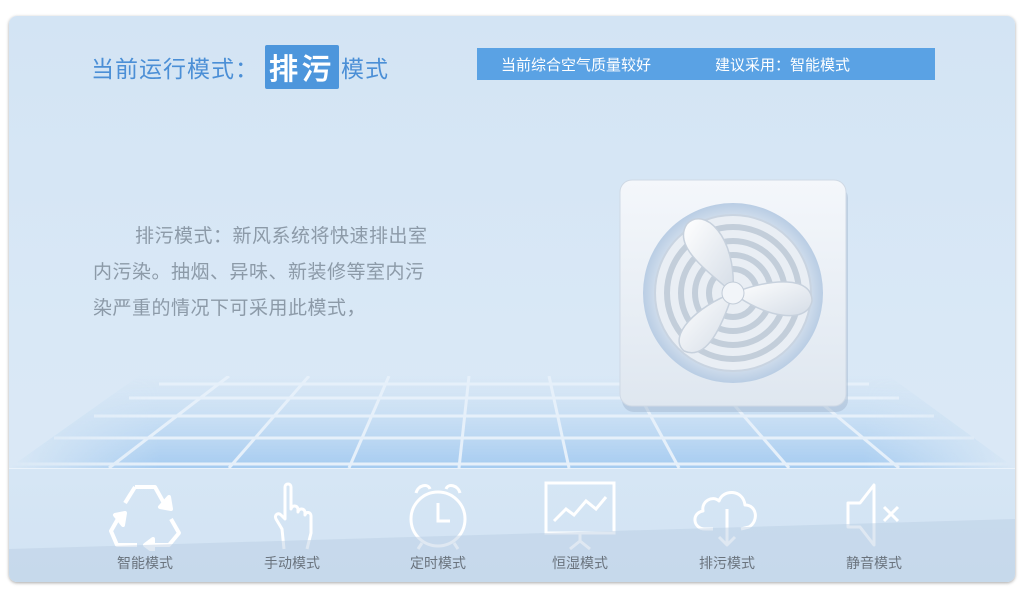  What do you see at coordinates (365, 70) in the screenshot?
I see `mode-suffix-text: 模式` at bounding box center [365, 70].